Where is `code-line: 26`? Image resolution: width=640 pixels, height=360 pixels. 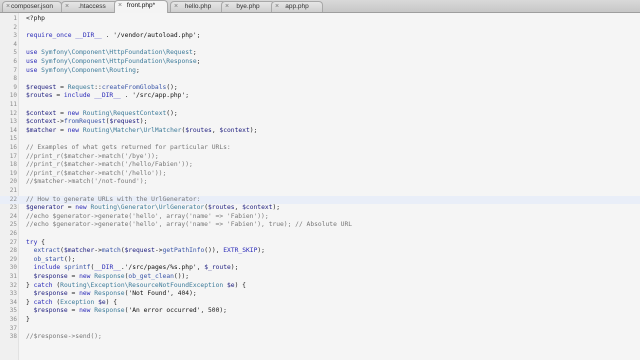
code-line: 26 is located at coordinates (320, 234).